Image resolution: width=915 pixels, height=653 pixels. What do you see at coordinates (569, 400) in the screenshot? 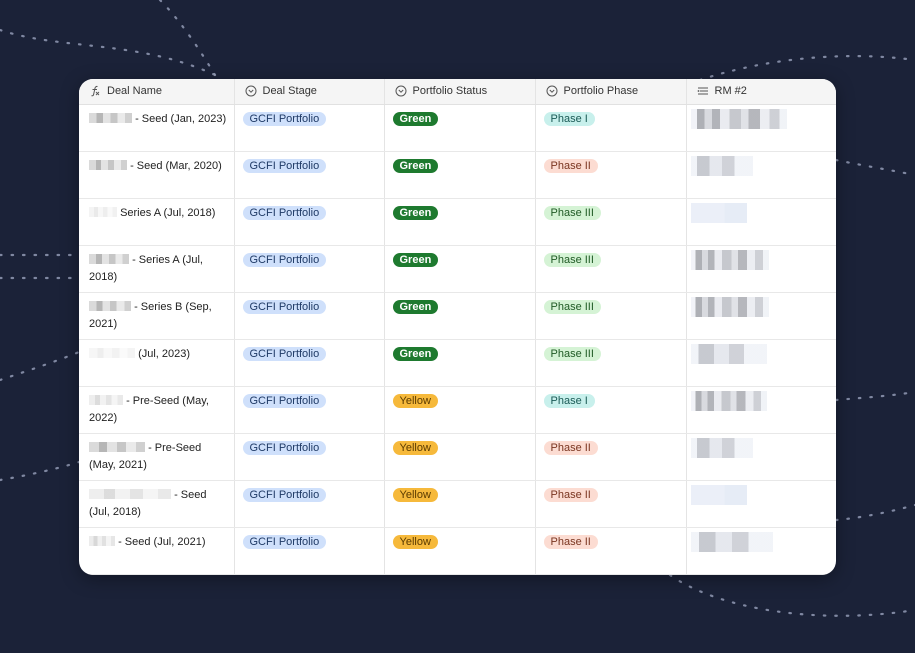
I see `phase-badge: Phase I` at bounding box center [569, 400].